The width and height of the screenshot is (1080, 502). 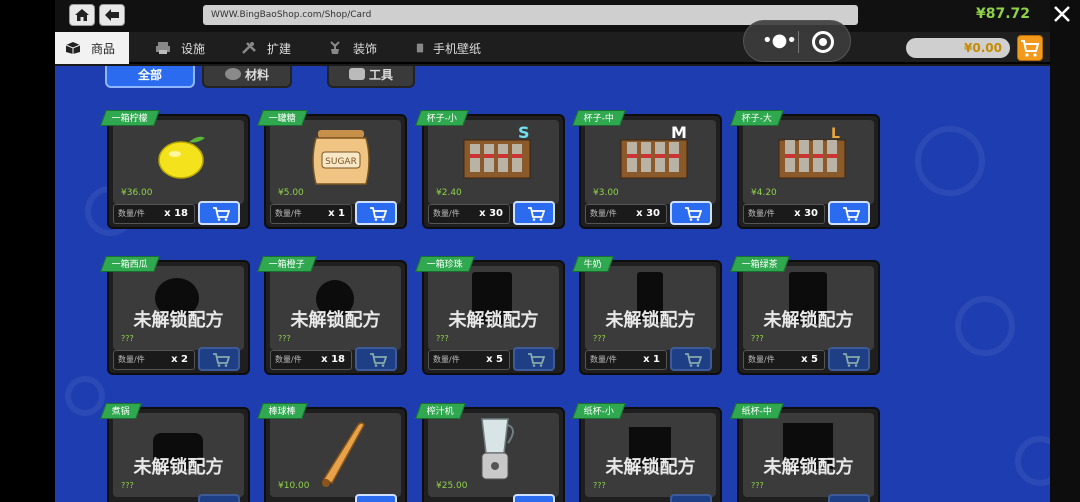 What do you see at coordinates (420, 48) in the screenshot?
I see `phone-icon` at bounding box center [420, 48].